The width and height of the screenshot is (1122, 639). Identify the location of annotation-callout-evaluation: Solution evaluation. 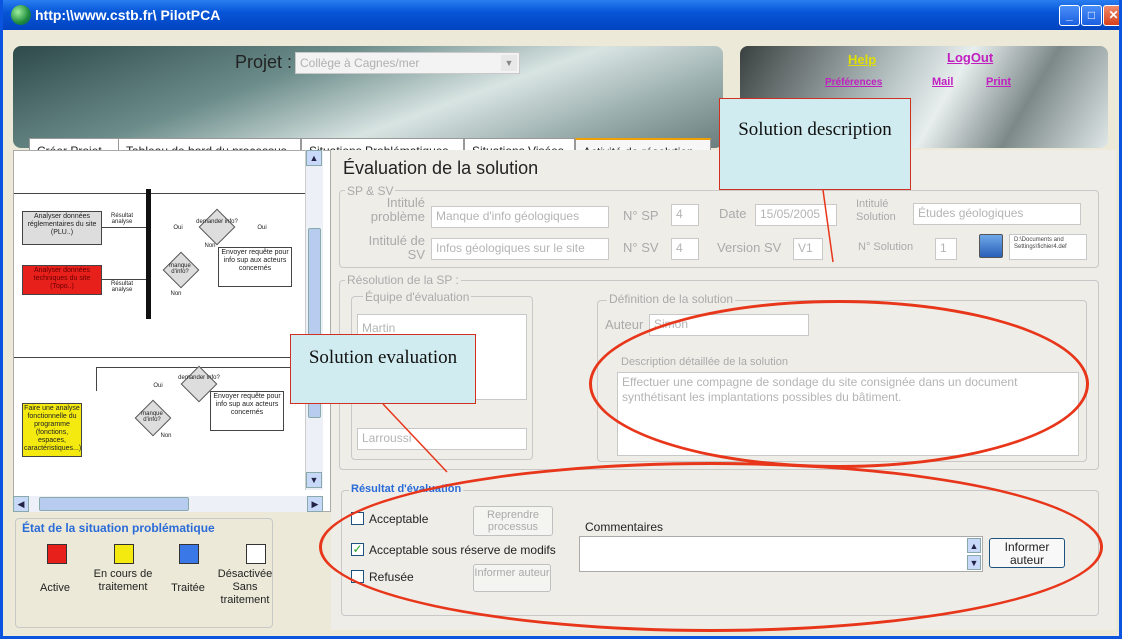
(383, 369).